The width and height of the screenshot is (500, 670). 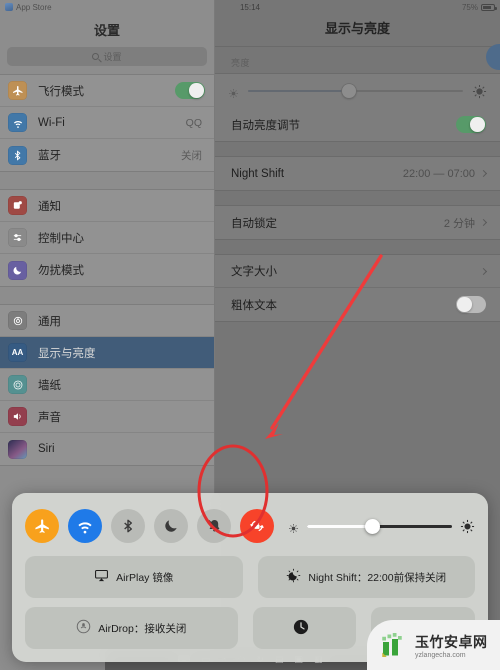 What do you see at coordinates (61, 238) in the screenshot?
I see `sidebar-item-label: 控制中心` at bounding box center [61, 238].